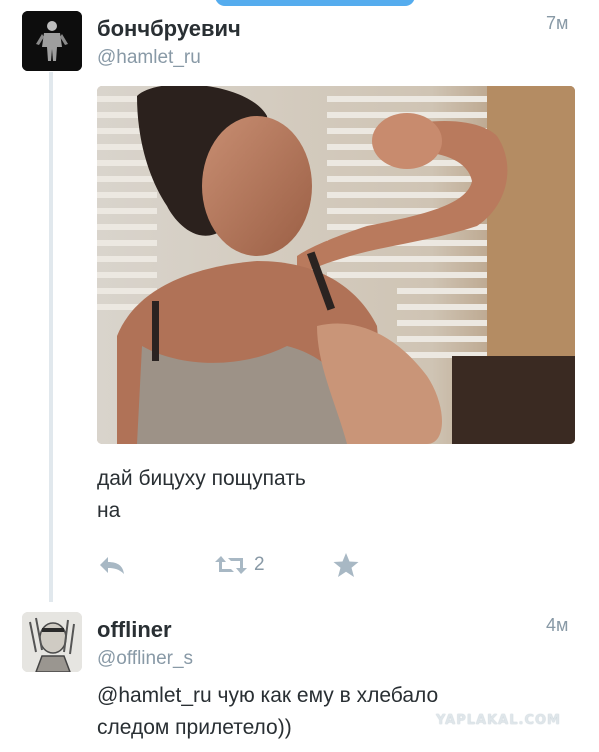 The height and width of the screenshot is (752, 599). I want to click on retweet-button: 2, so click(239, 565).